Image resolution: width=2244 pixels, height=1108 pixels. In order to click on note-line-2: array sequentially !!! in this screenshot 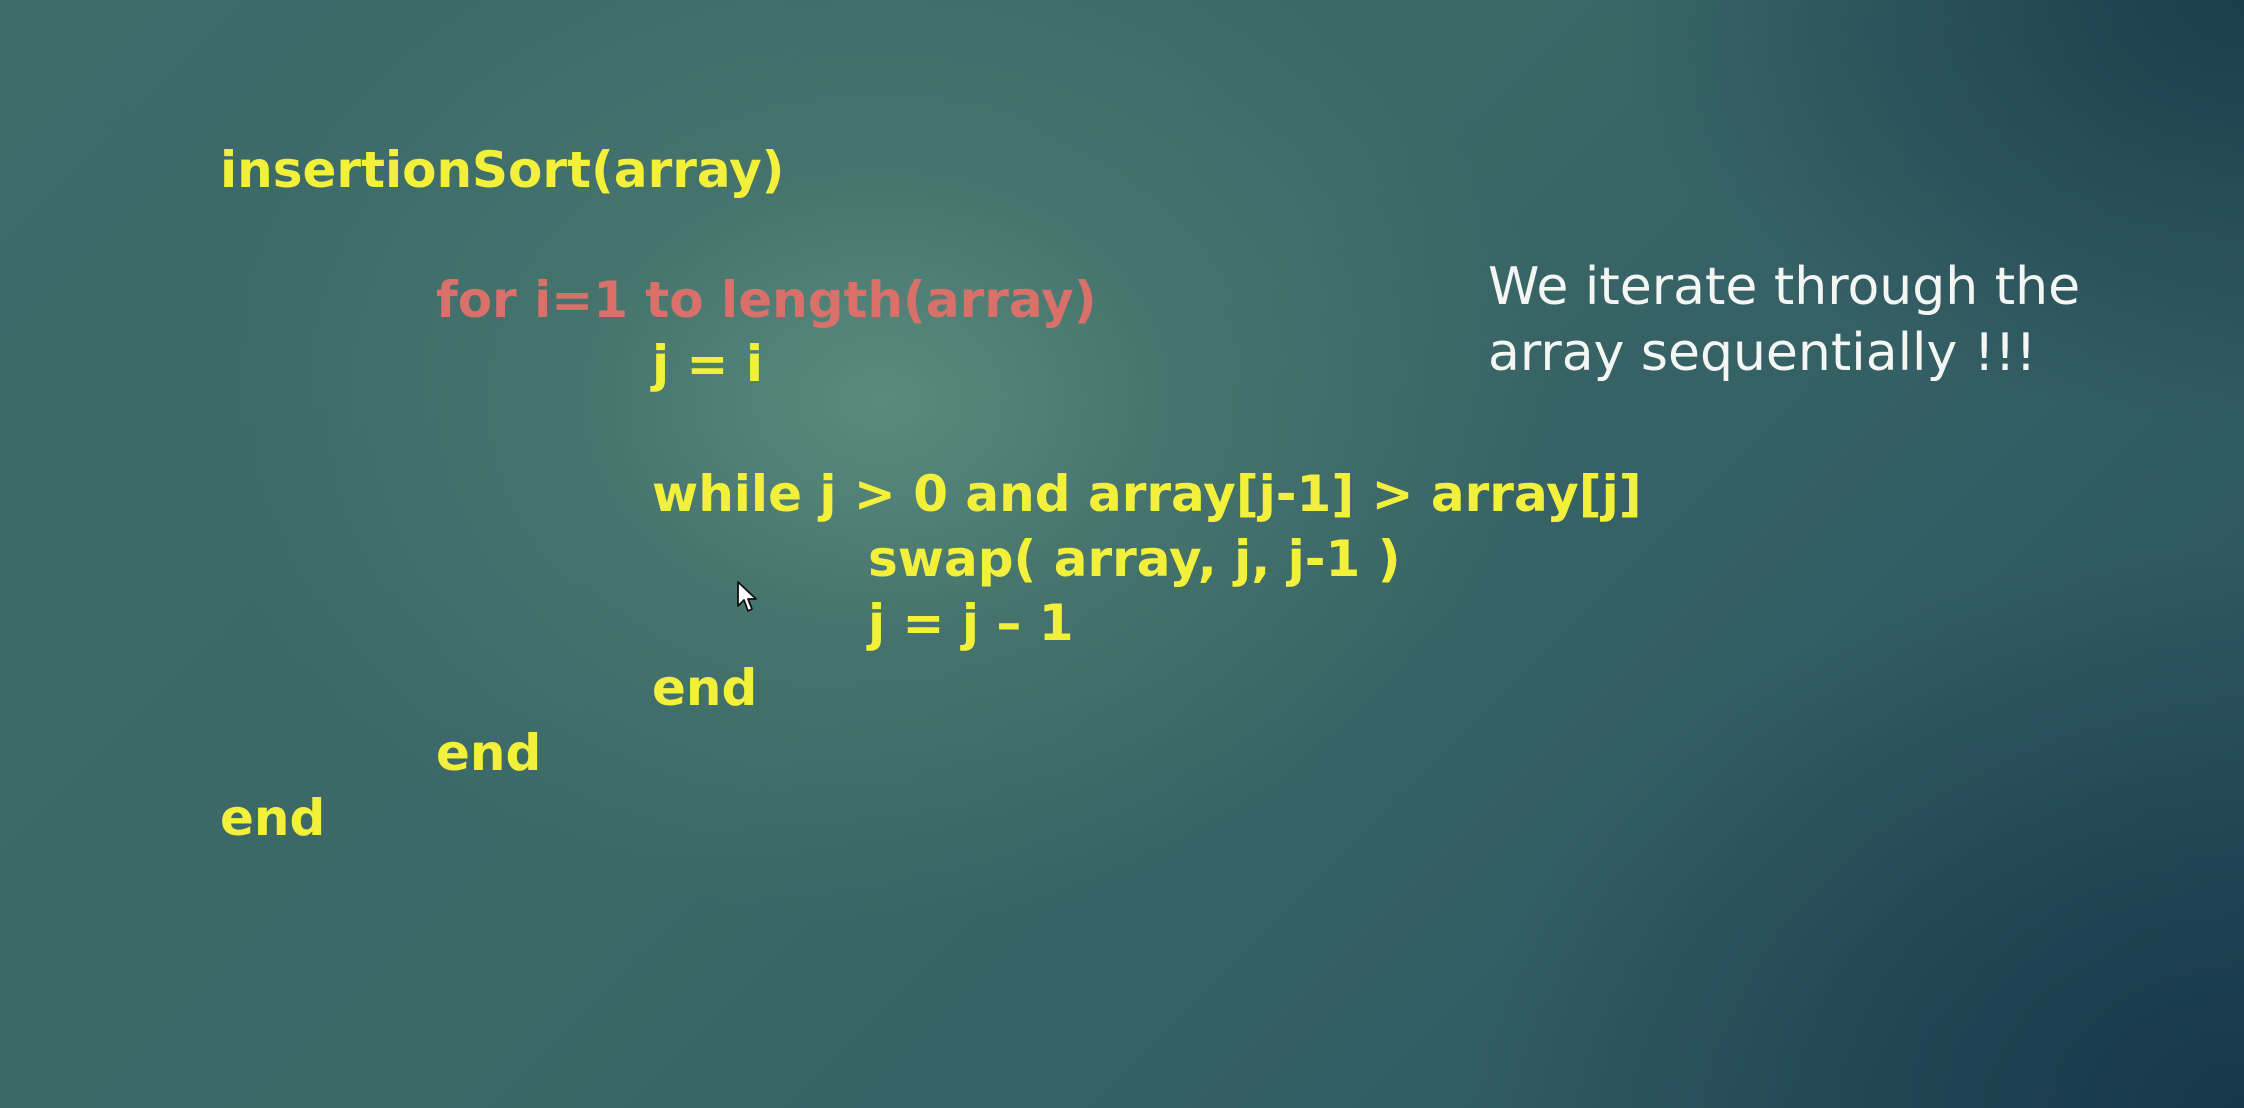, I will do `click(1762, 353)`.